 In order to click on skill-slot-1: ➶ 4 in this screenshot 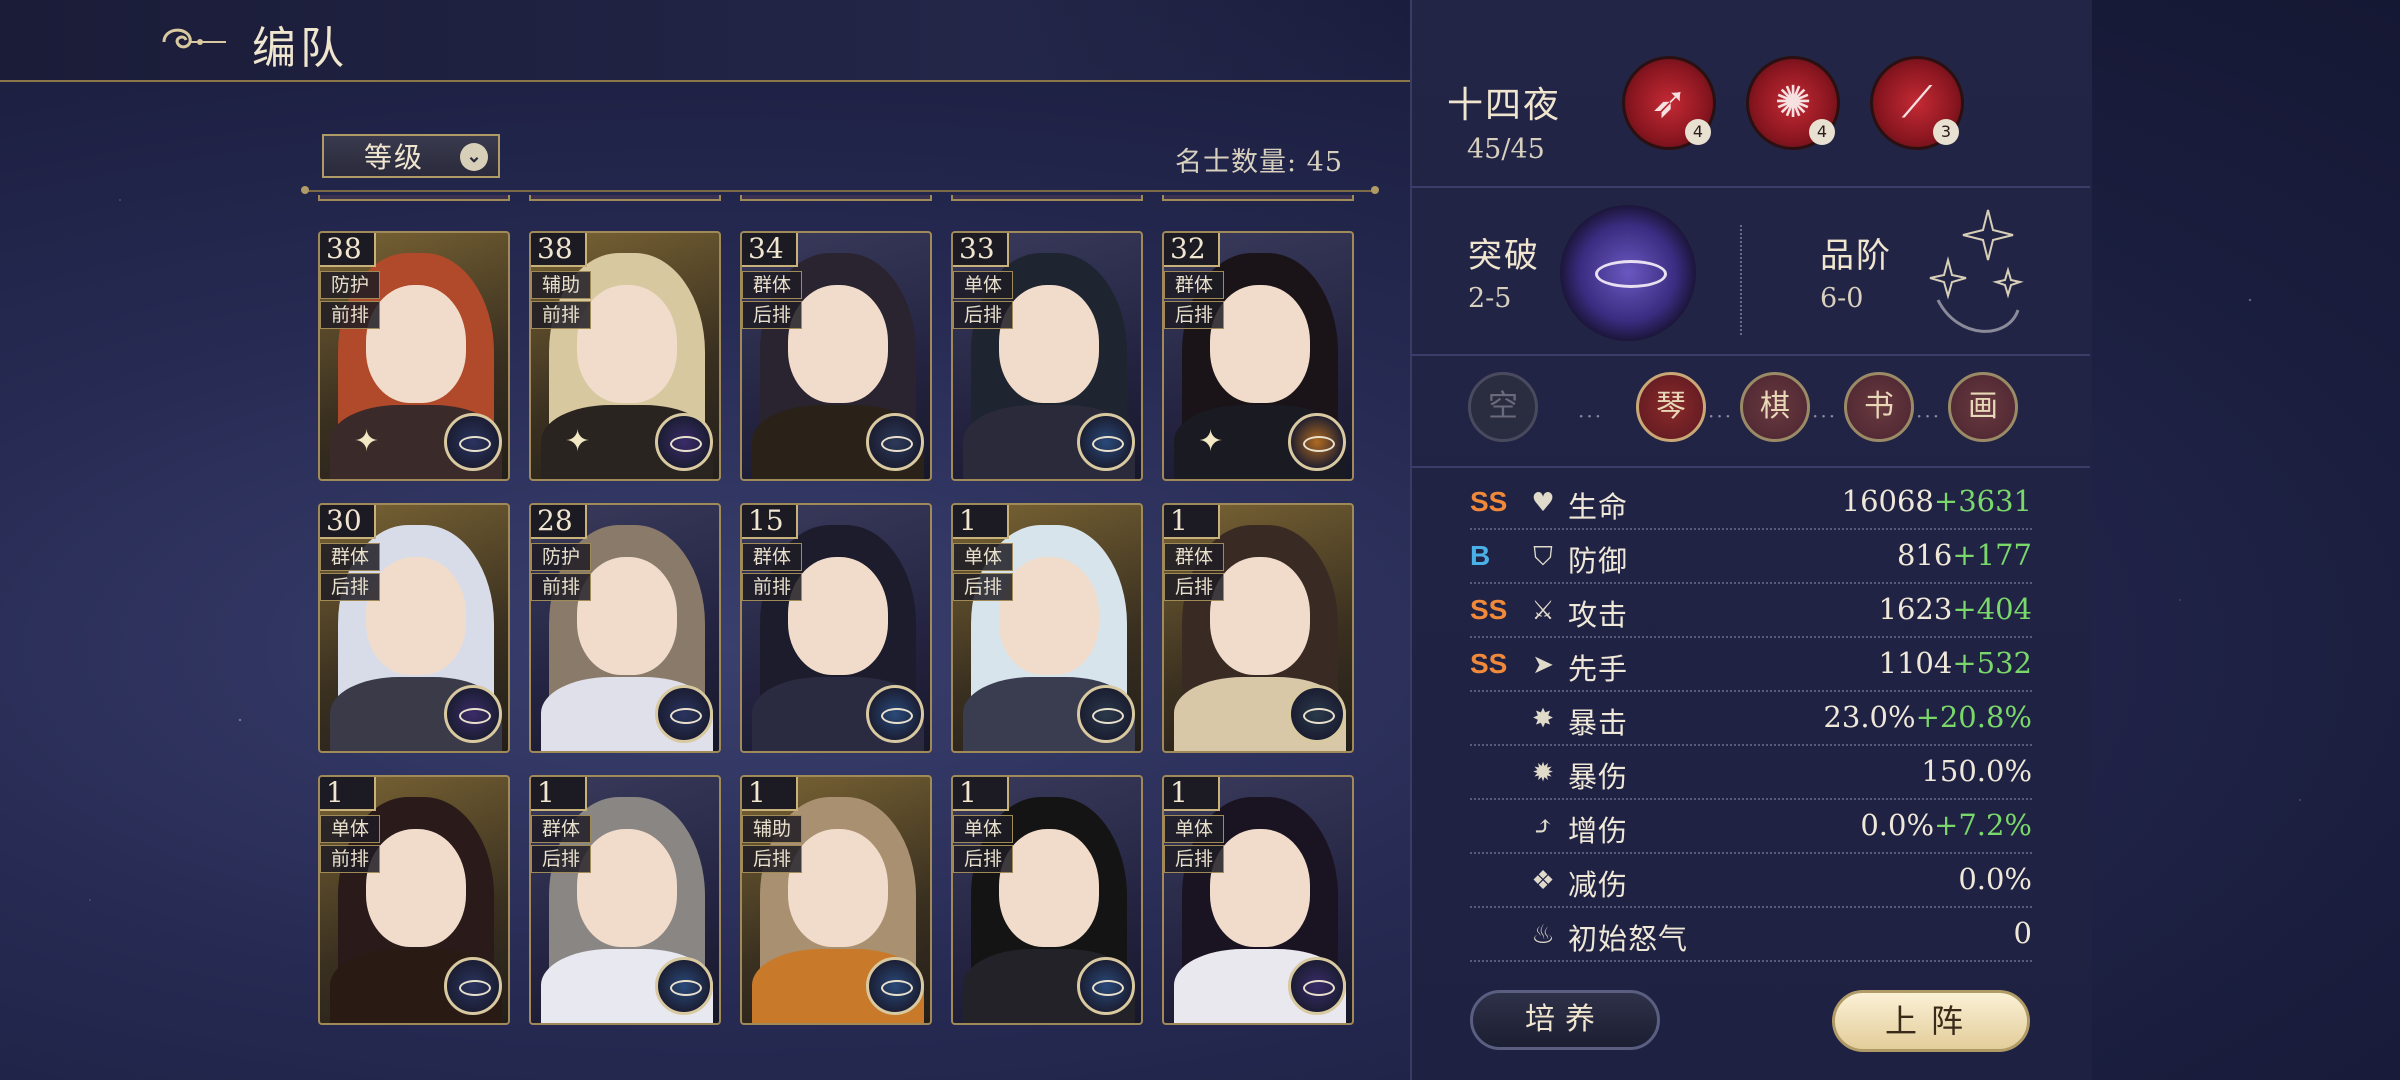, I will do `click(1669, 103)`.